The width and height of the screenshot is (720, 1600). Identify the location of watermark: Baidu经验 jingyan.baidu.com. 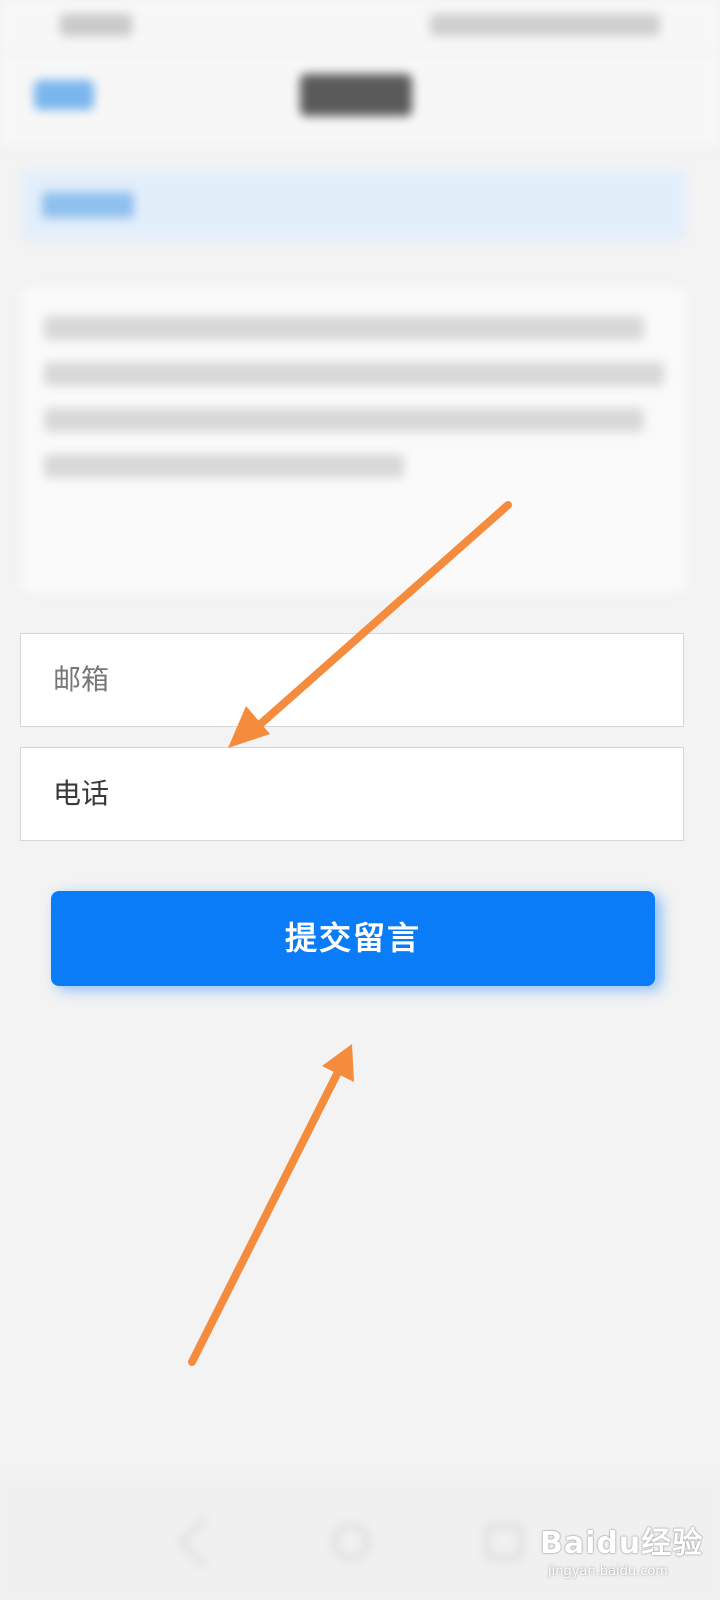
(625, 1554).